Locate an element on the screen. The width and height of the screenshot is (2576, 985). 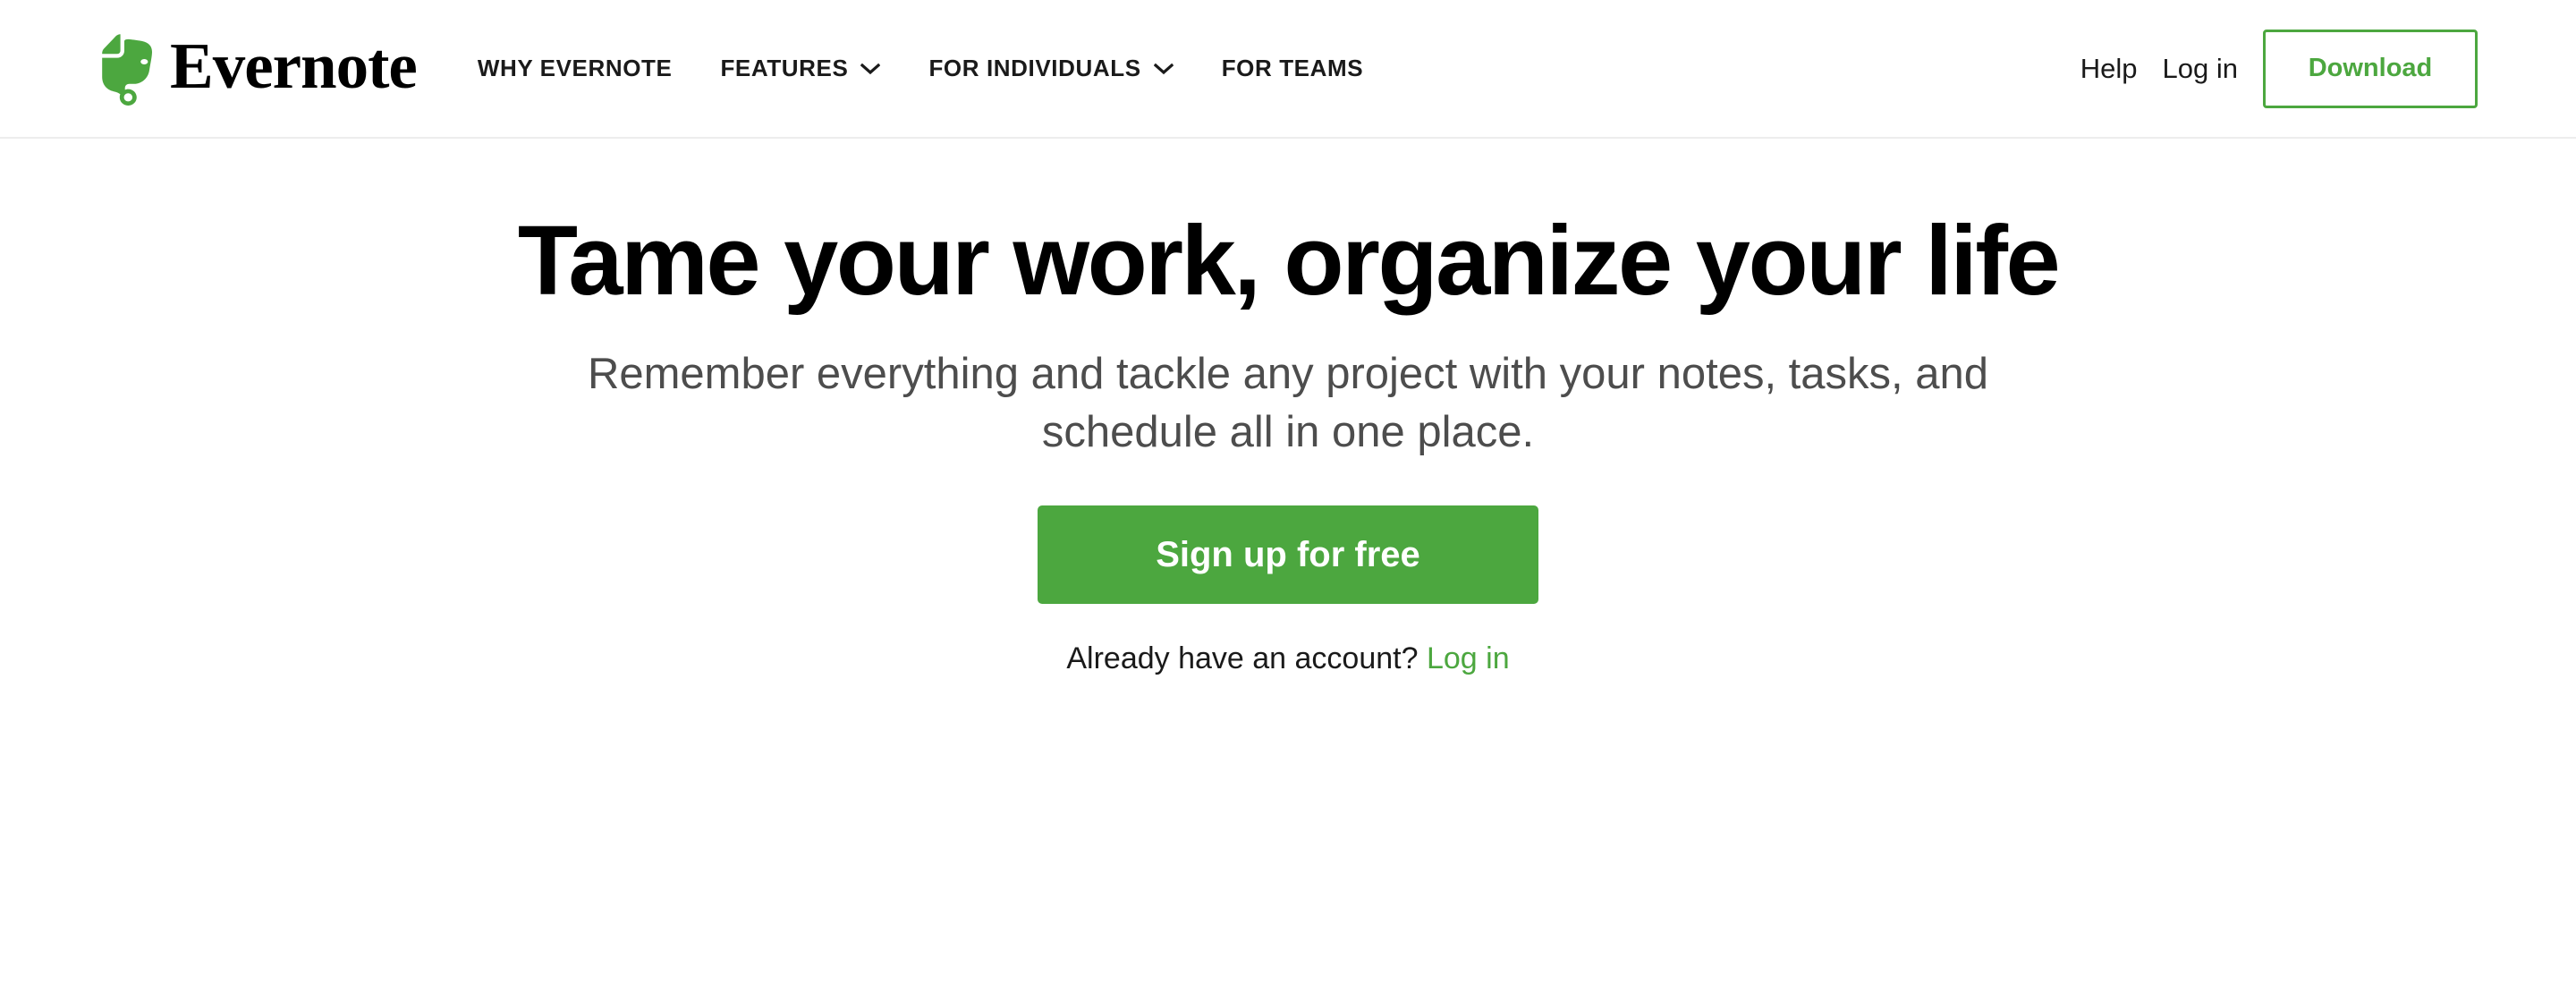
existing-account-line: Already have an account? Log in is located at coordinates (1287, 659).